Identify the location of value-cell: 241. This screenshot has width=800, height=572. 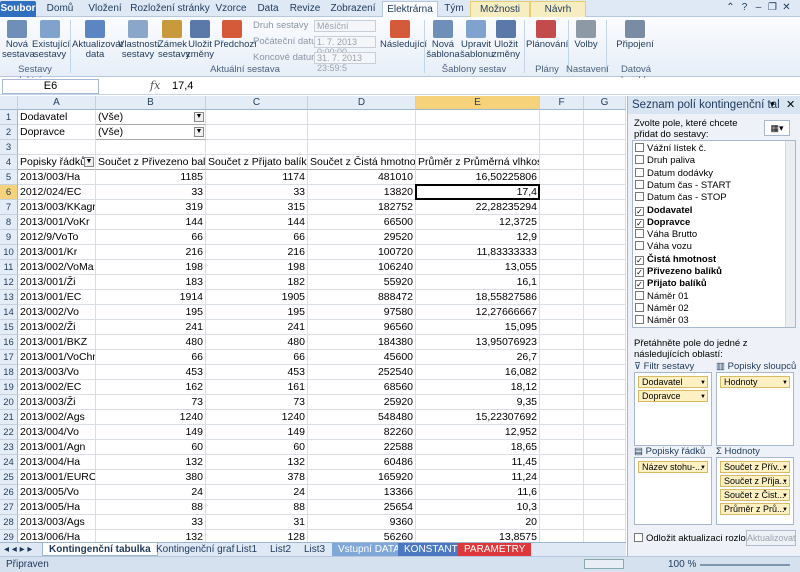
(257, 327).